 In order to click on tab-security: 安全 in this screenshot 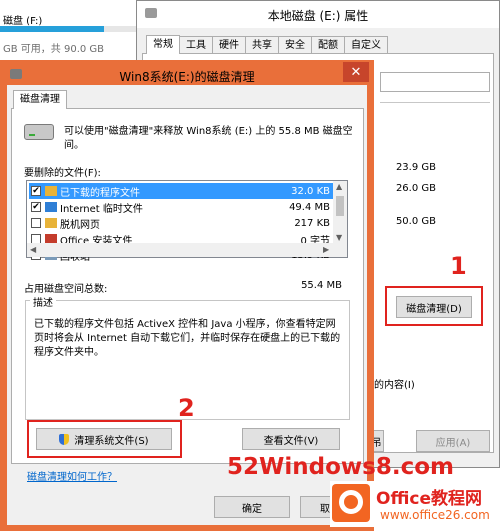, I will do `click(295, 45)`.